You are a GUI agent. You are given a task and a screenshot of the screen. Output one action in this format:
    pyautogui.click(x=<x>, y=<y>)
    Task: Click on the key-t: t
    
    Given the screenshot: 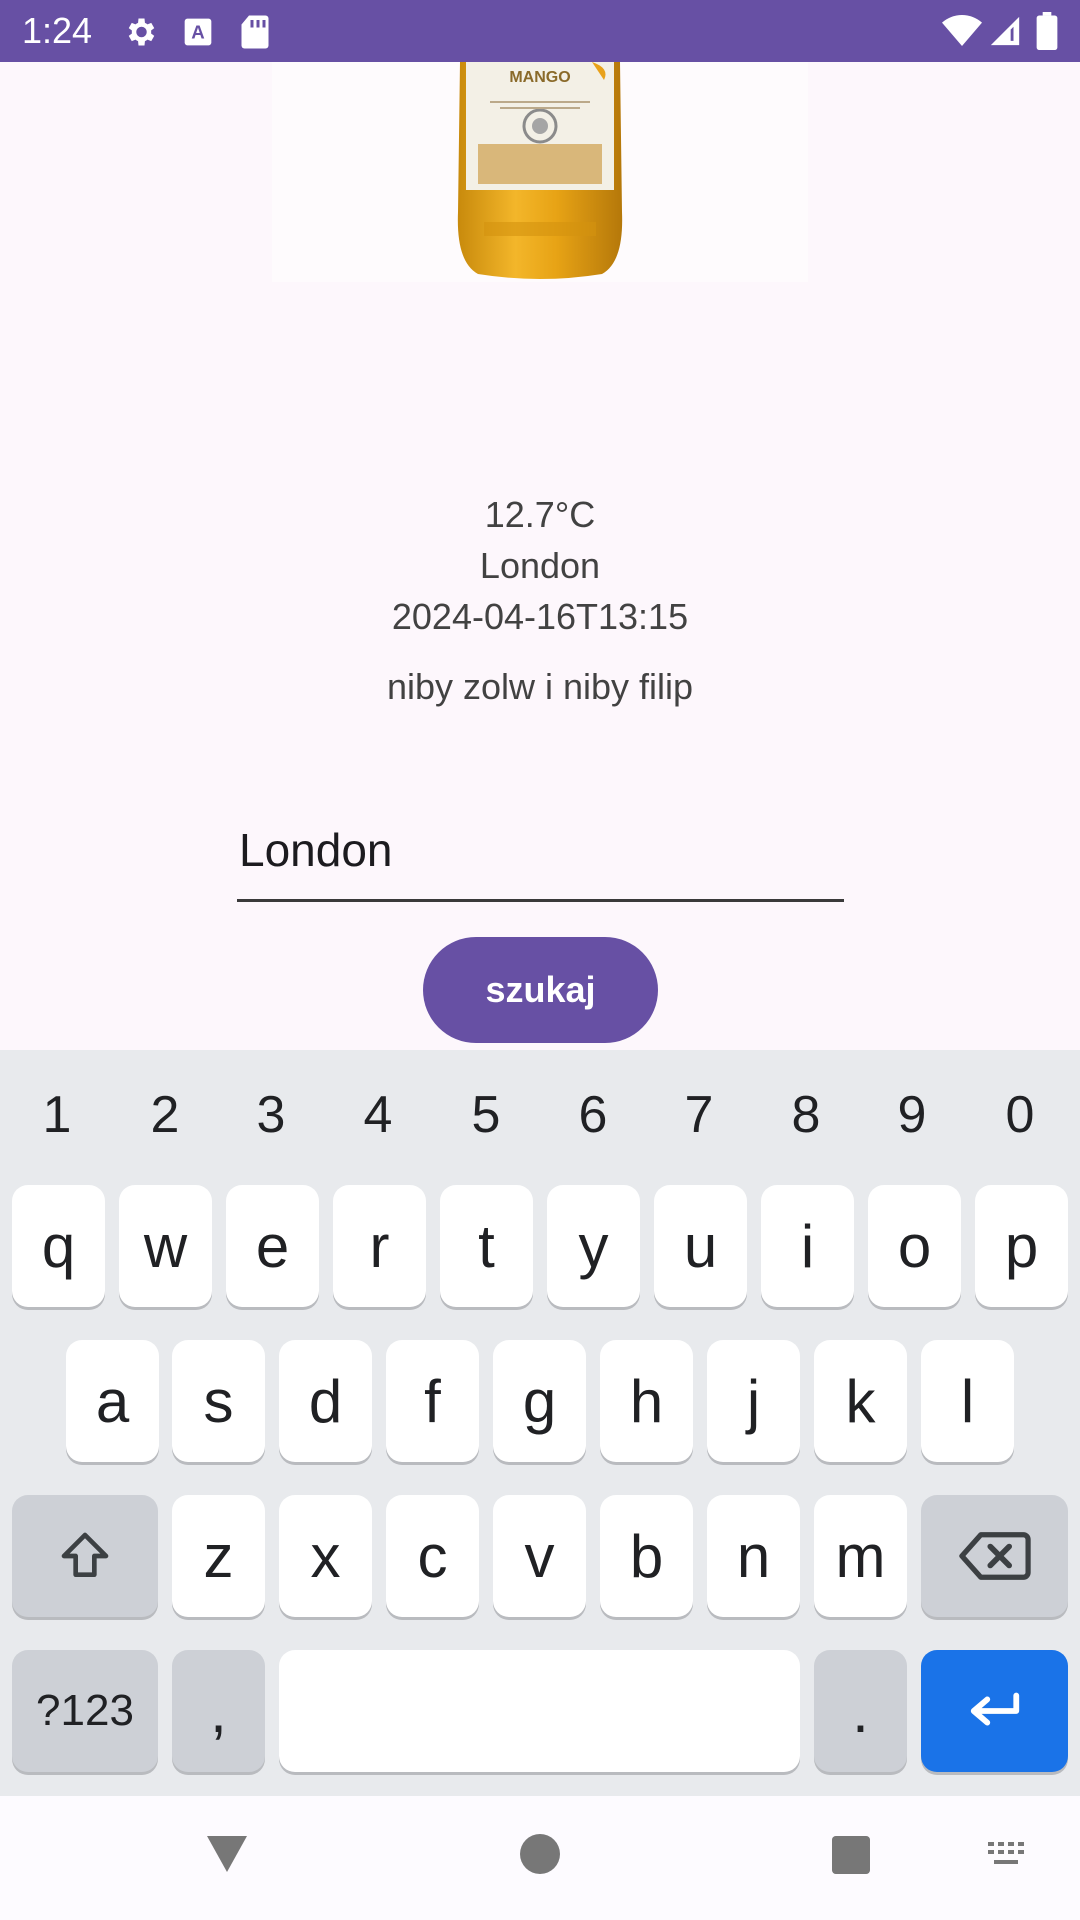 What is the action you would take?
    pyautogui.click(x=486, y=1246)
    